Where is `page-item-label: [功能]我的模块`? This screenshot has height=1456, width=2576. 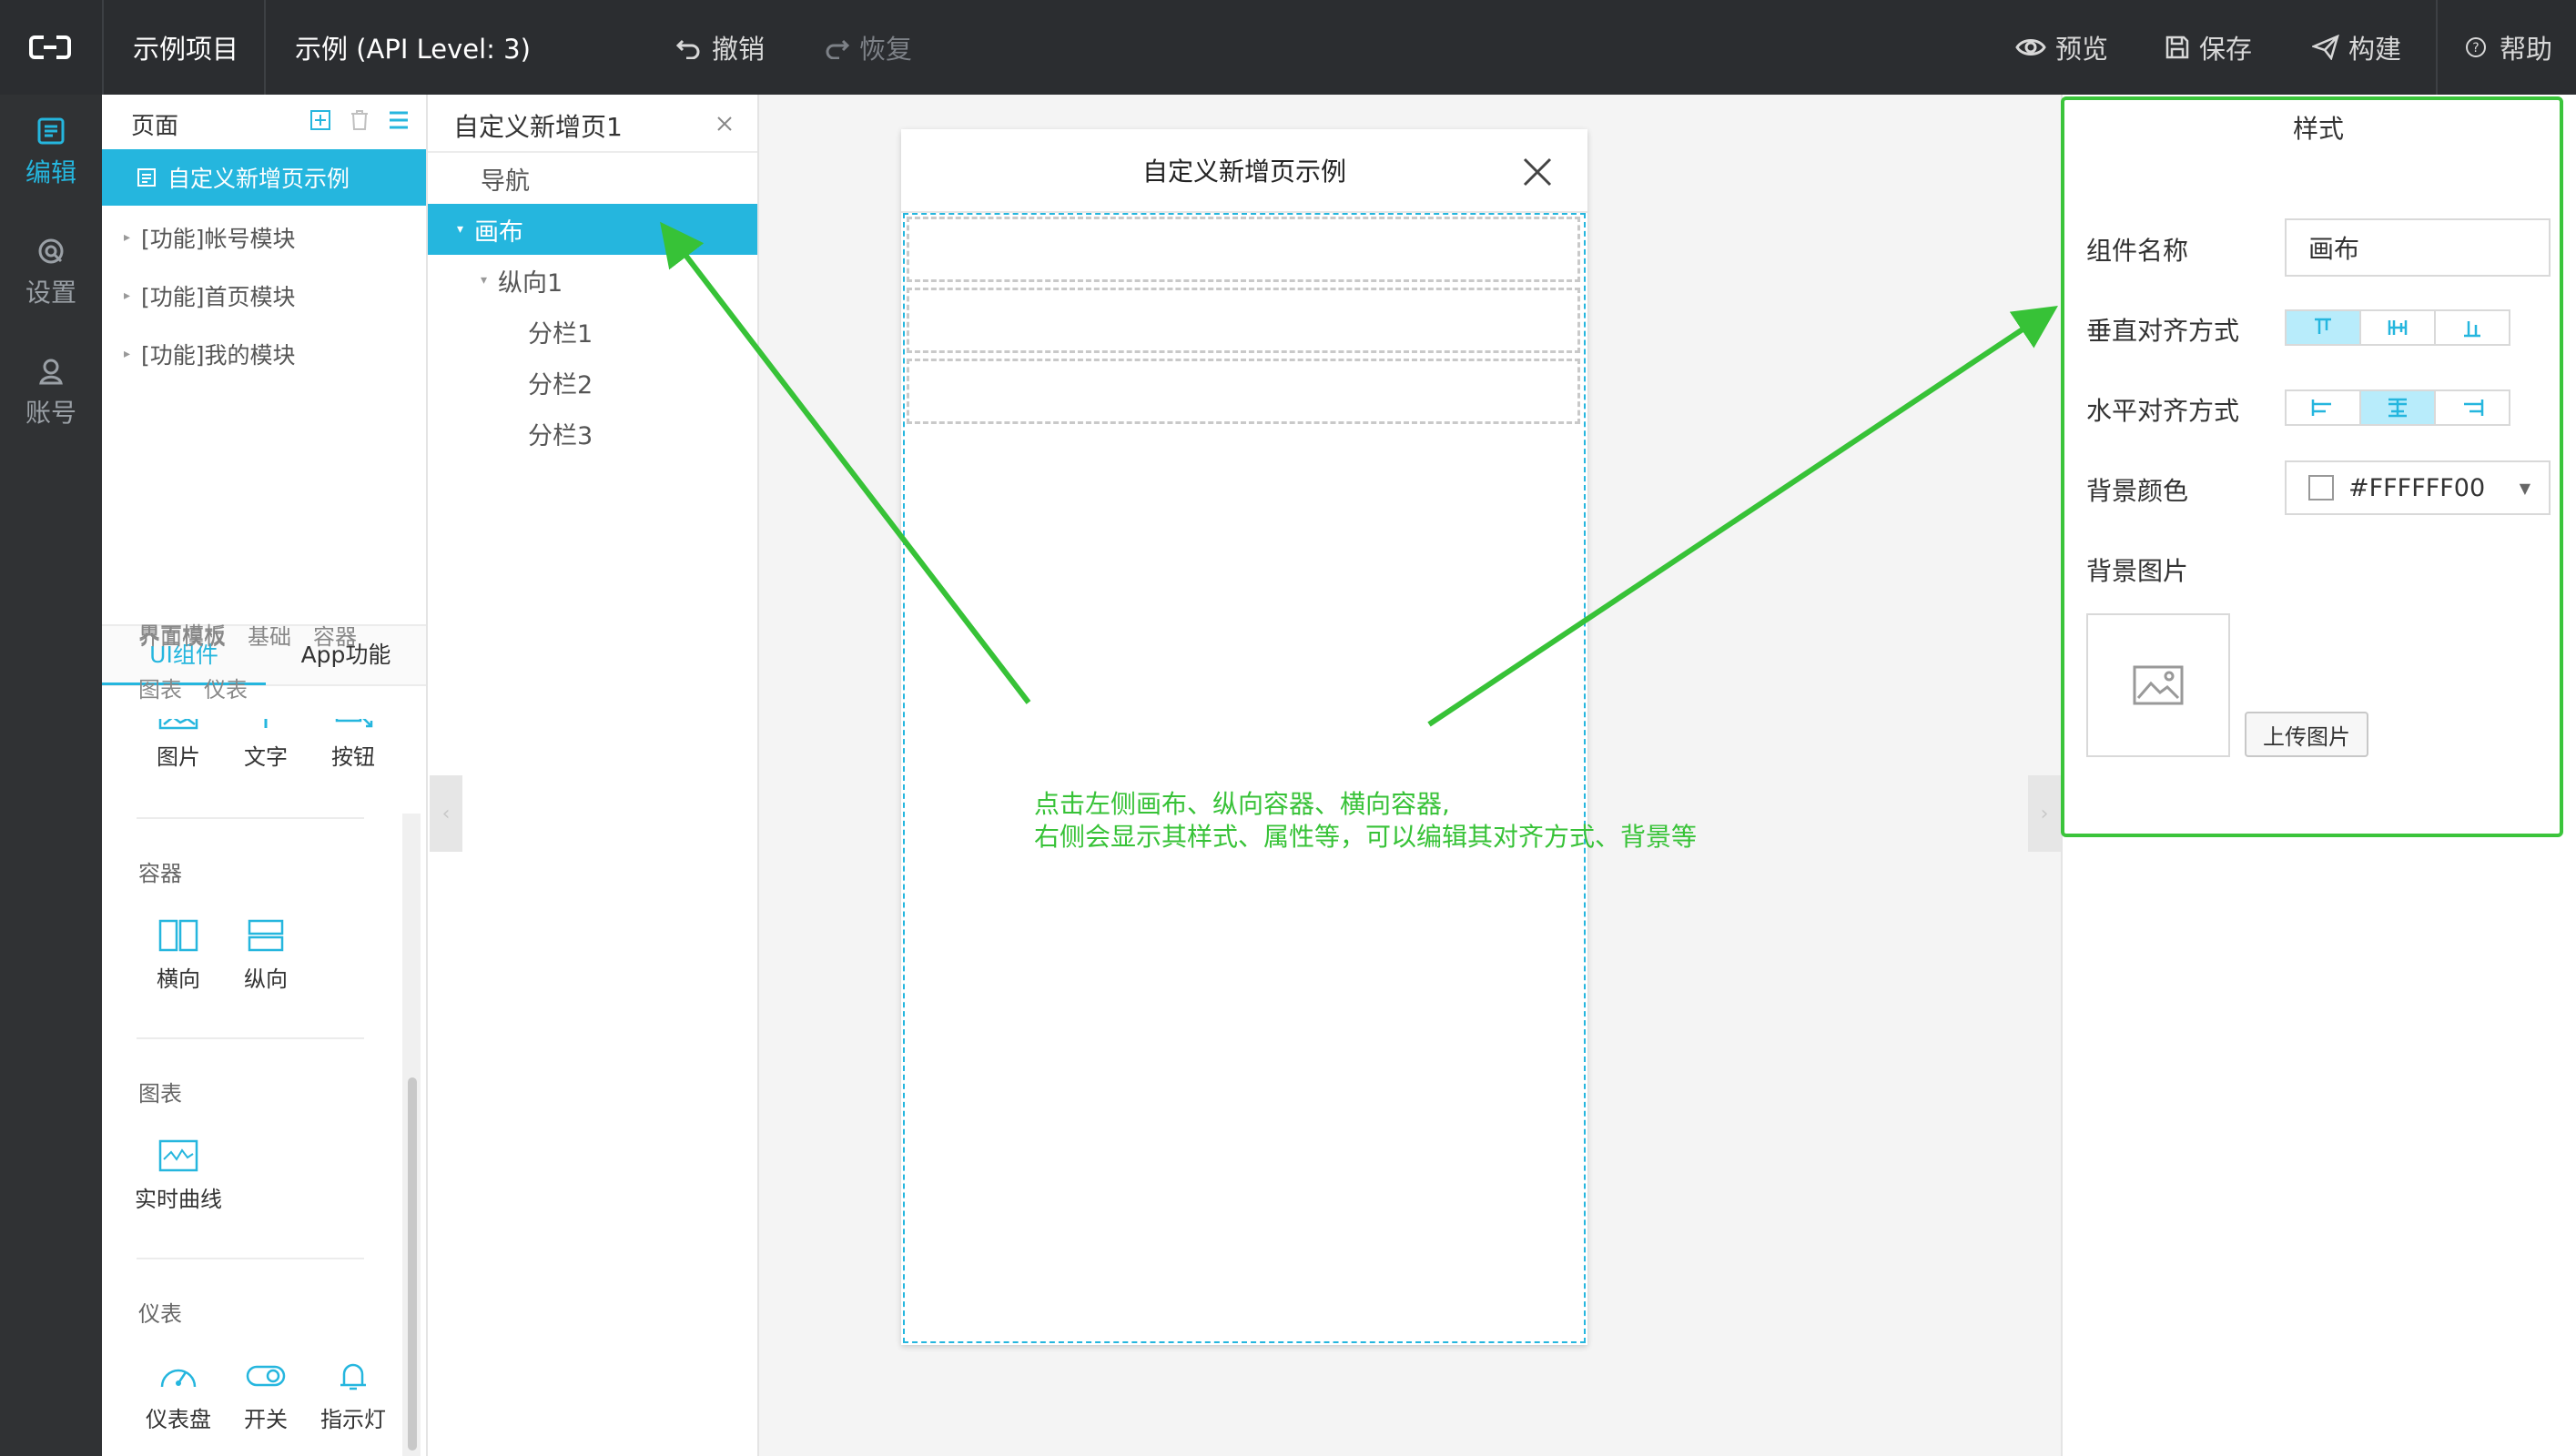 page-item-label: [功能]我的模块 is located at coordinates (218, 355).